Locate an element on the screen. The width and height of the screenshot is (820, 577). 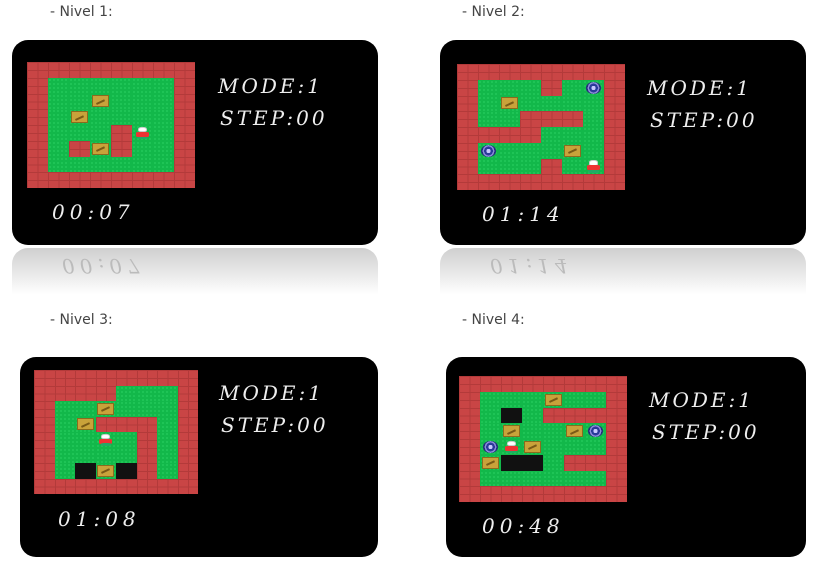
level-2-step-label: STEP:00 is located at coordinates (704, 120).